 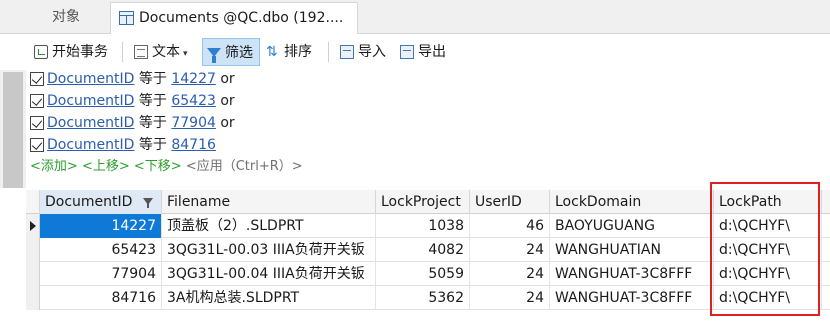 I want to click on move-down-link: <下移>, so click(x=158, y=166).